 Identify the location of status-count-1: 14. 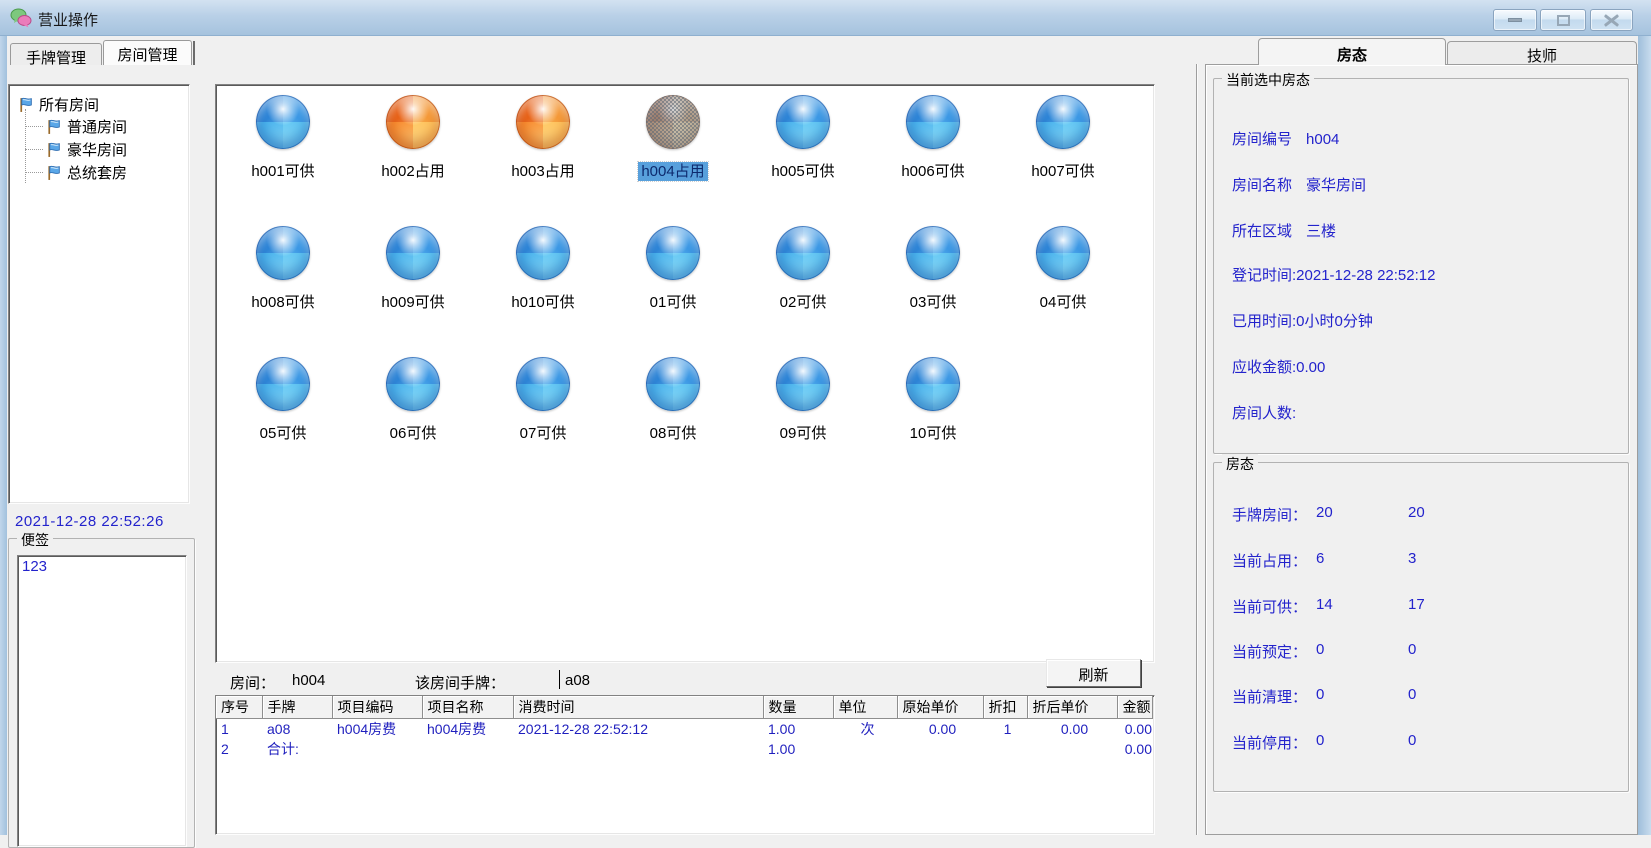
(1324, 604).